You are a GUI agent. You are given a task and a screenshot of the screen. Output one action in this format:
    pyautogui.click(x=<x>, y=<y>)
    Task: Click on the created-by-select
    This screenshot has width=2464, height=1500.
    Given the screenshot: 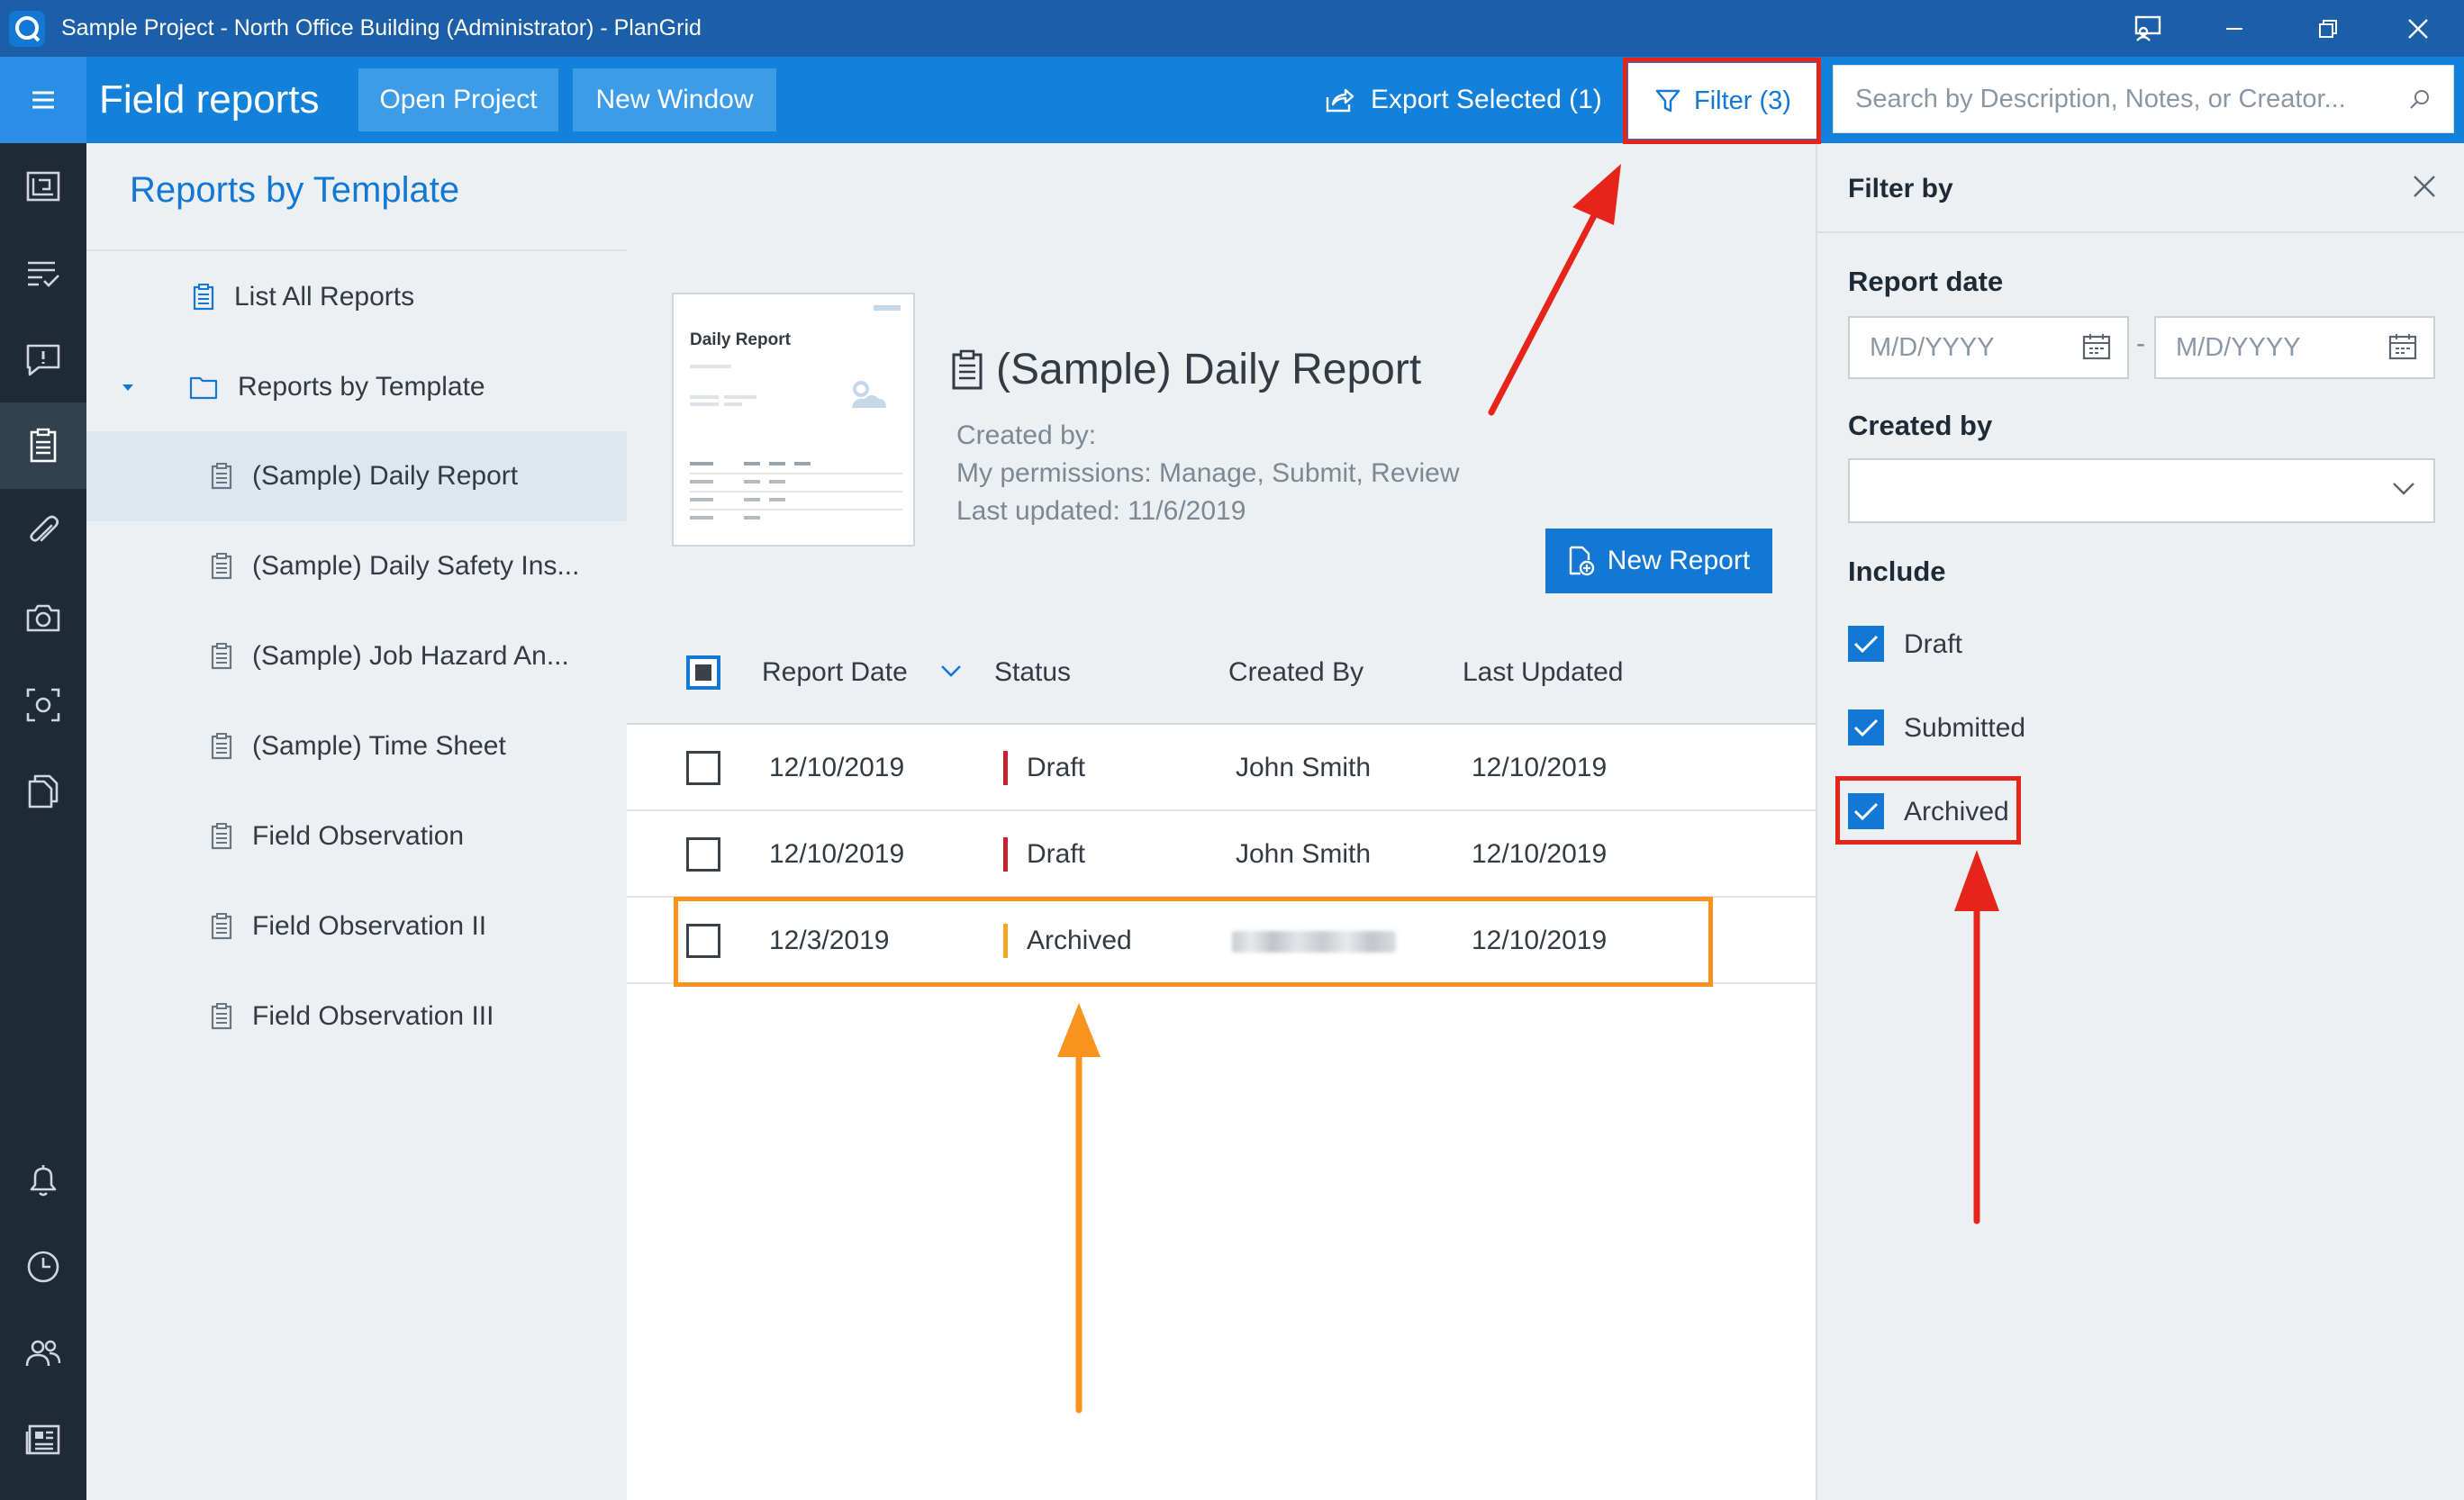 What is the action you would take?
    pyautogui.click(x=2141, y=491)
    